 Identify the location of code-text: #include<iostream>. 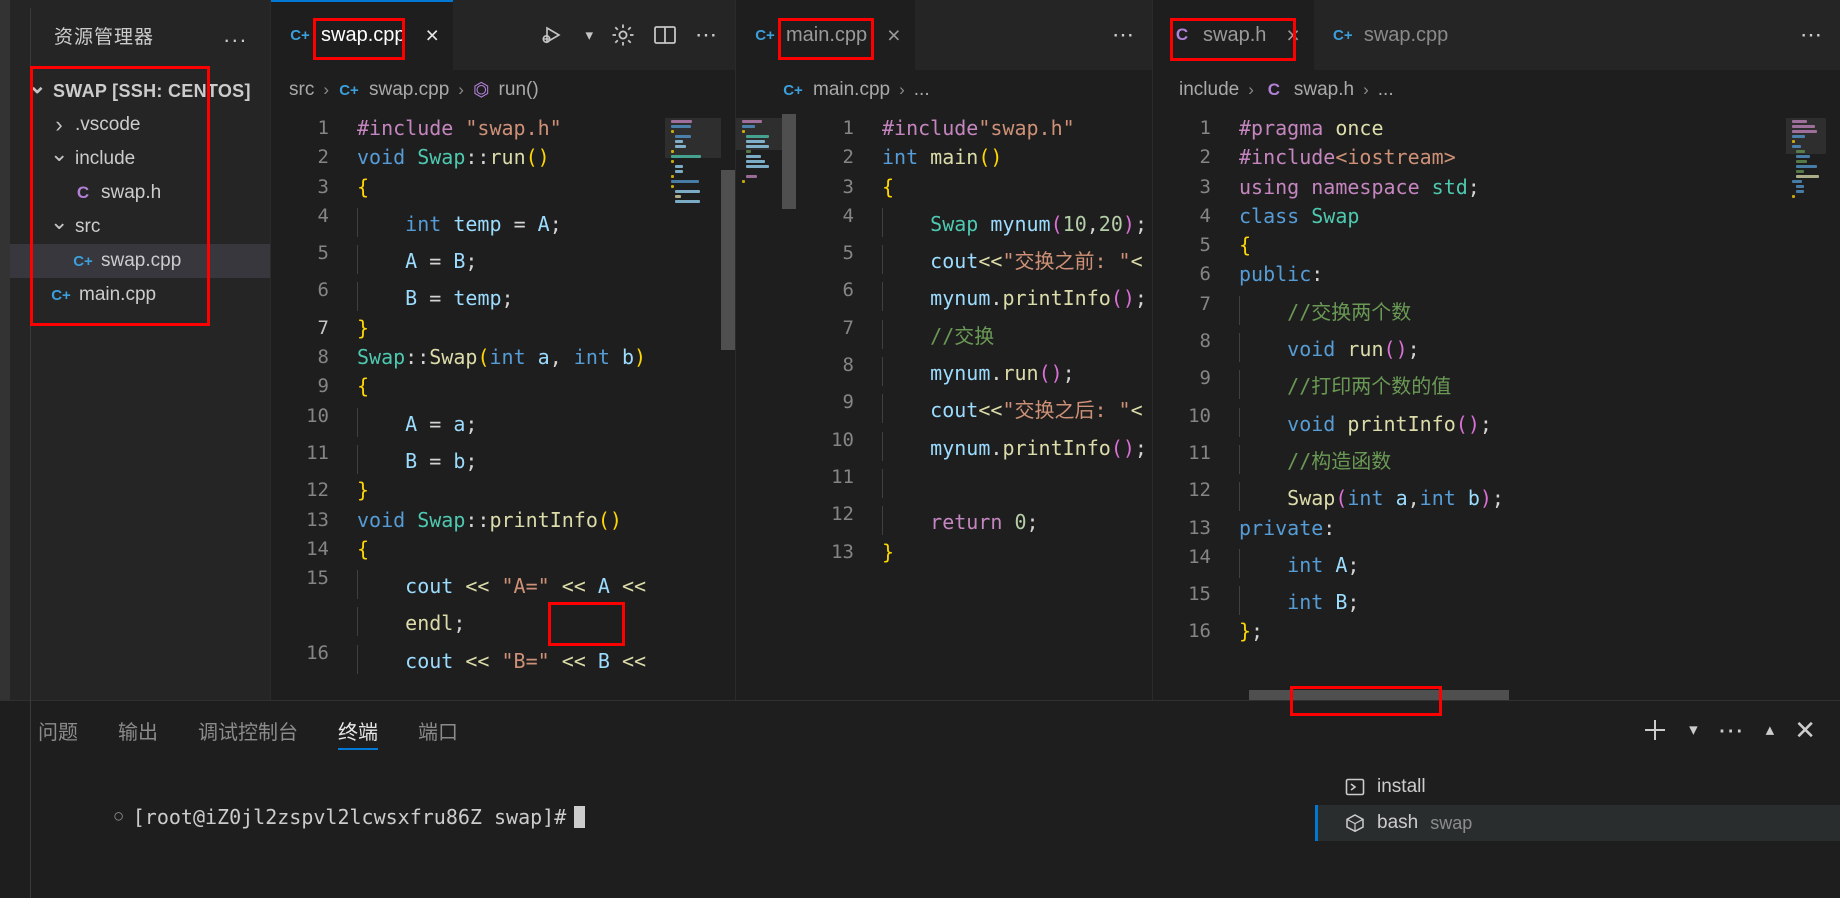
(1512, 157).